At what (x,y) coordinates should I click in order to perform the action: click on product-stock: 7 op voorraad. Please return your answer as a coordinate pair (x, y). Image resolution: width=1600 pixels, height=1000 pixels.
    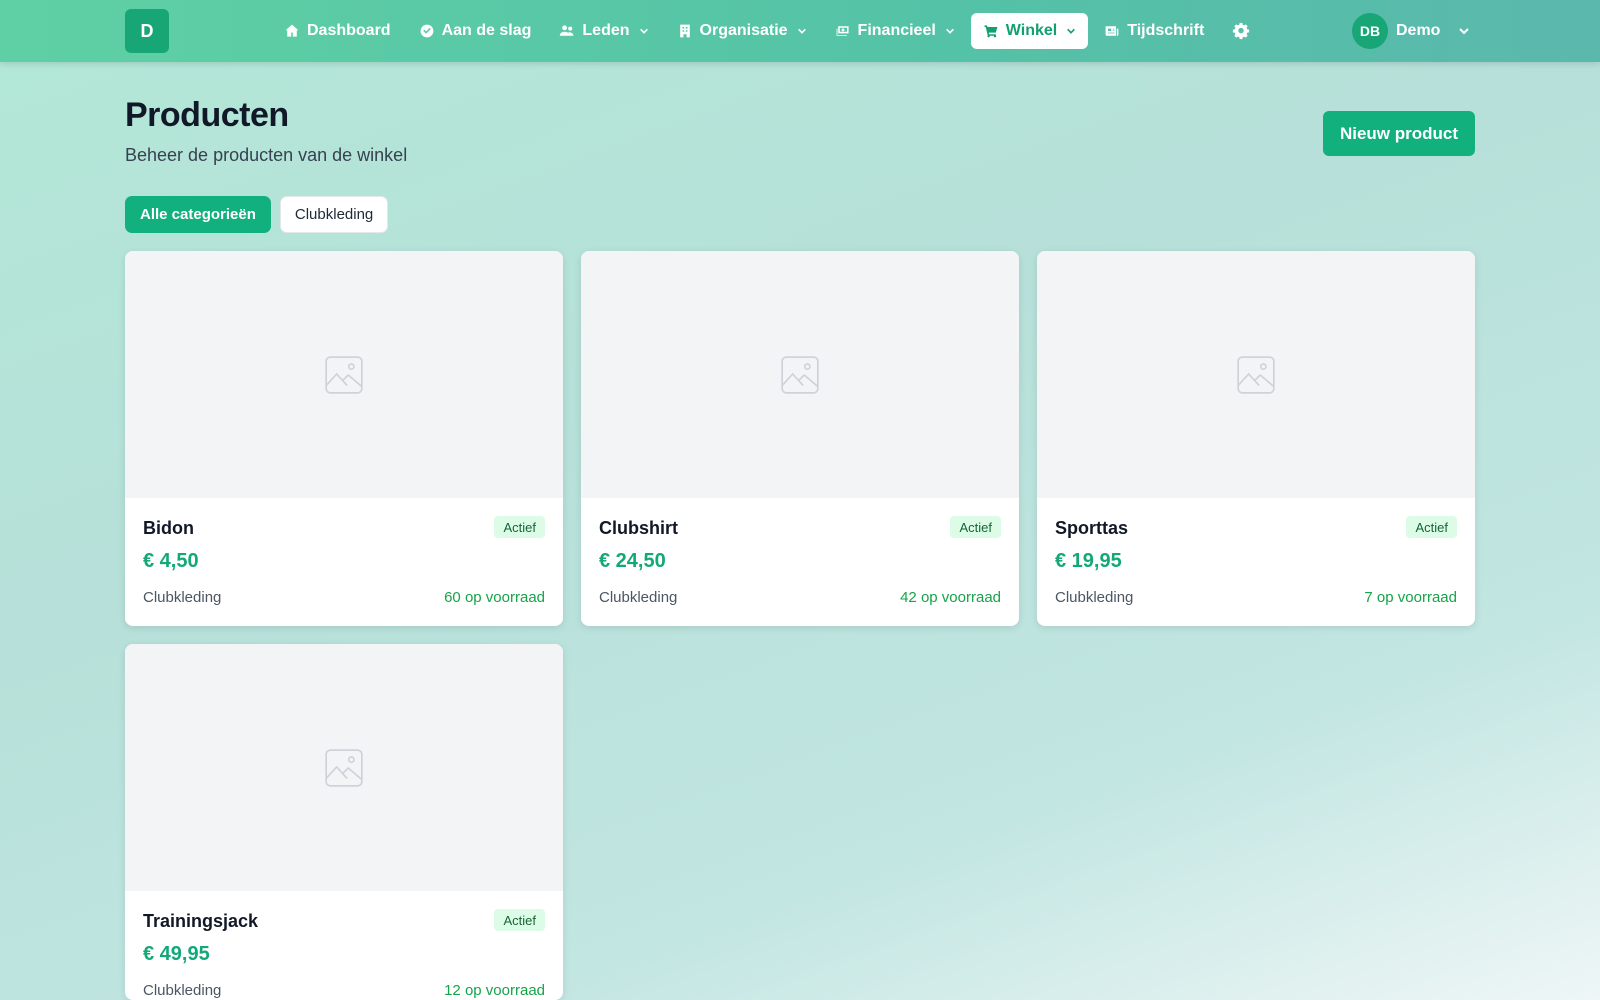
    Looking at the image, I should click on (1410, 597).